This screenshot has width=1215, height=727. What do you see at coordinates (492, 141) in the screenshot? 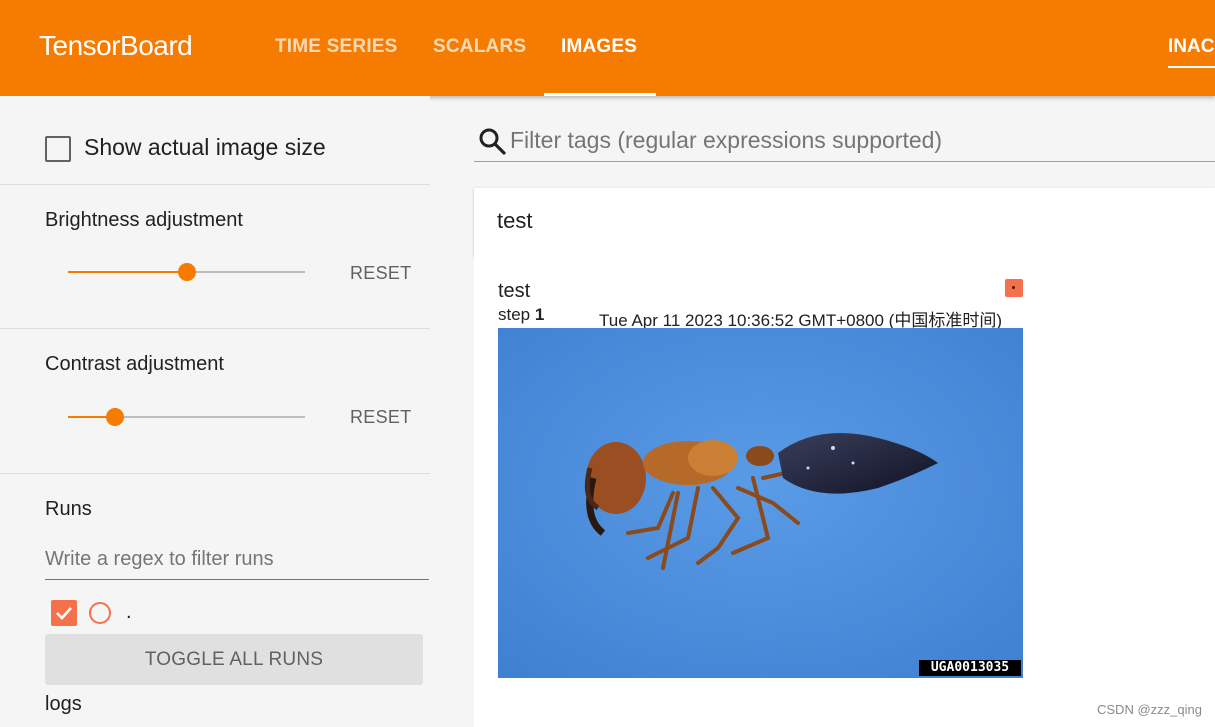
I see `search-icon` at bounding box center [492, 141].